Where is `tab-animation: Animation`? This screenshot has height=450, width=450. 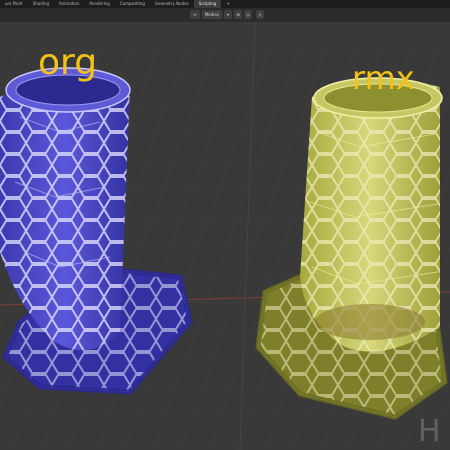 tab-animation: Animation is located at coordinates (69, 4).